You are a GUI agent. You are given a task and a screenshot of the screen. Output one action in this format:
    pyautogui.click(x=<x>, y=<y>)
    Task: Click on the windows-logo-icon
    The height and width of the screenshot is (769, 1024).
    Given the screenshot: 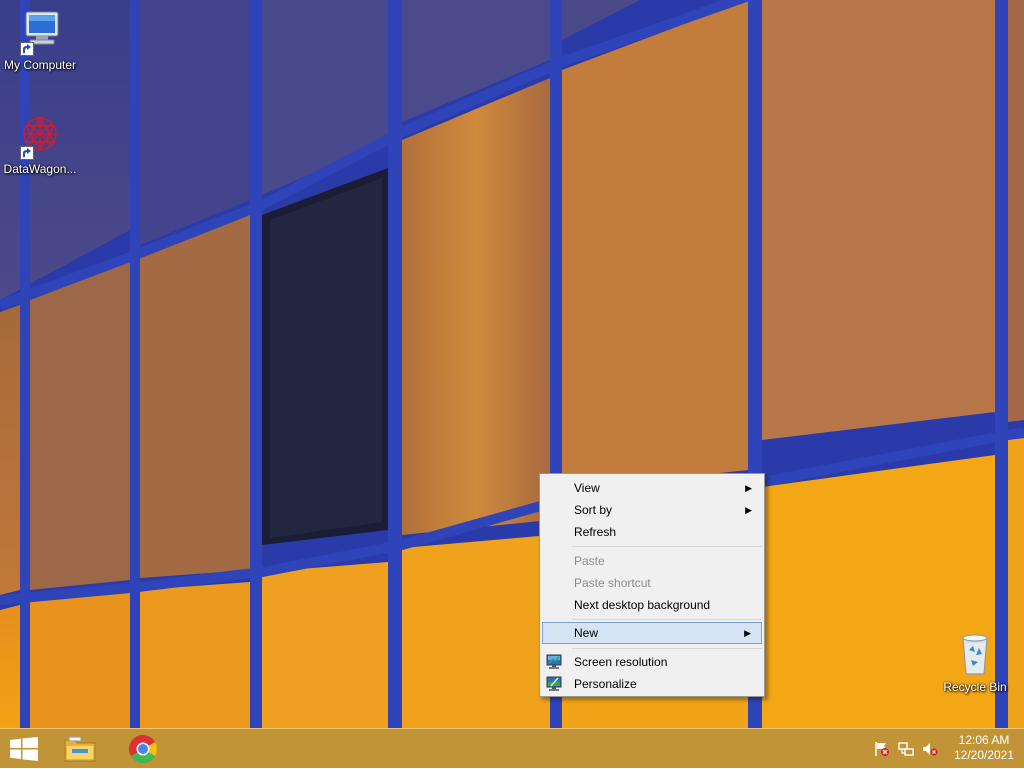 What is the action you would take?
    pyautogui.click(x=24, y=750)
    